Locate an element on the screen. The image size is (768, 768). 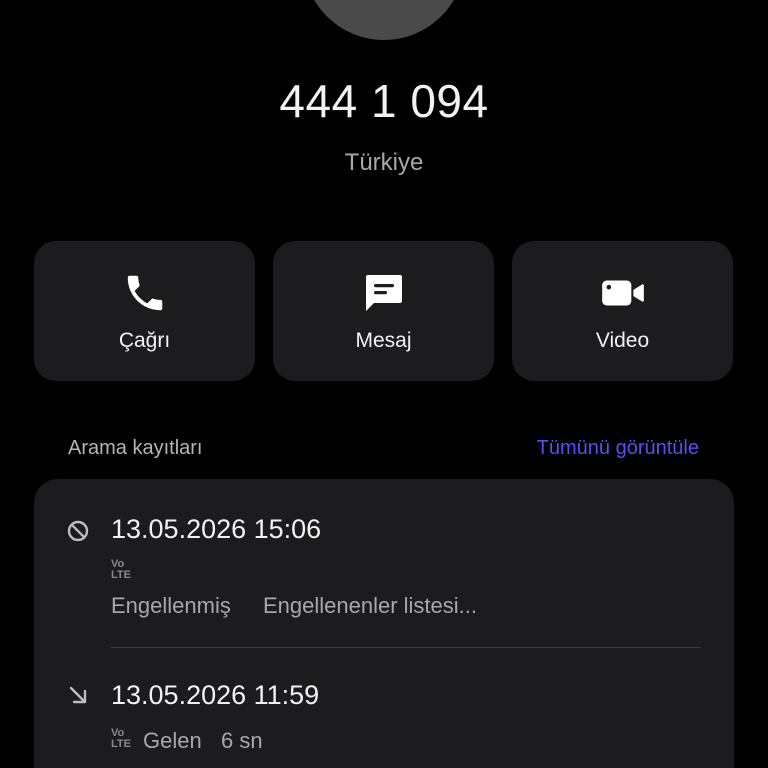
video-button: Video is located at coordinates (622, 311).